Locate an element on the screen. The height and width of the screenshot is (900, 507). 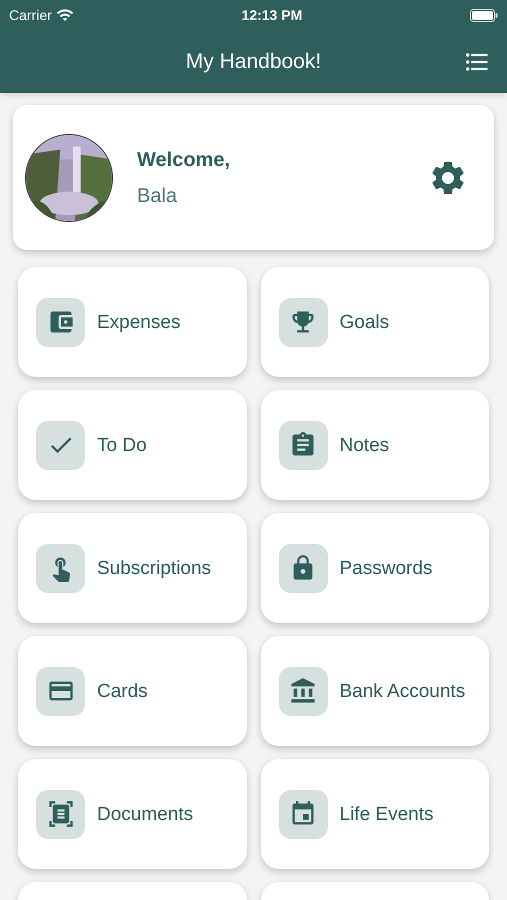
menu-tile: Documents is located at coordinates (132, 814).